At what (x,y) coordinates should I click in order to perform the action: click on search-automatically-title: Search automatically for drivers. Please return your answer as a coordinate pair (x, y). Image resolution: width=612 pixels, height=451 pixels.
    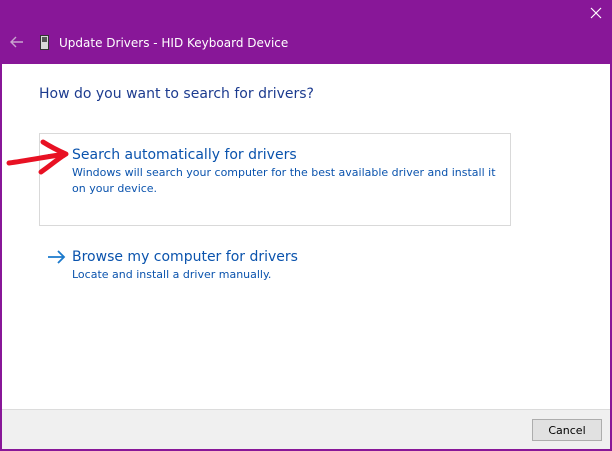
    Looking at the image, I should click on (184, 155).